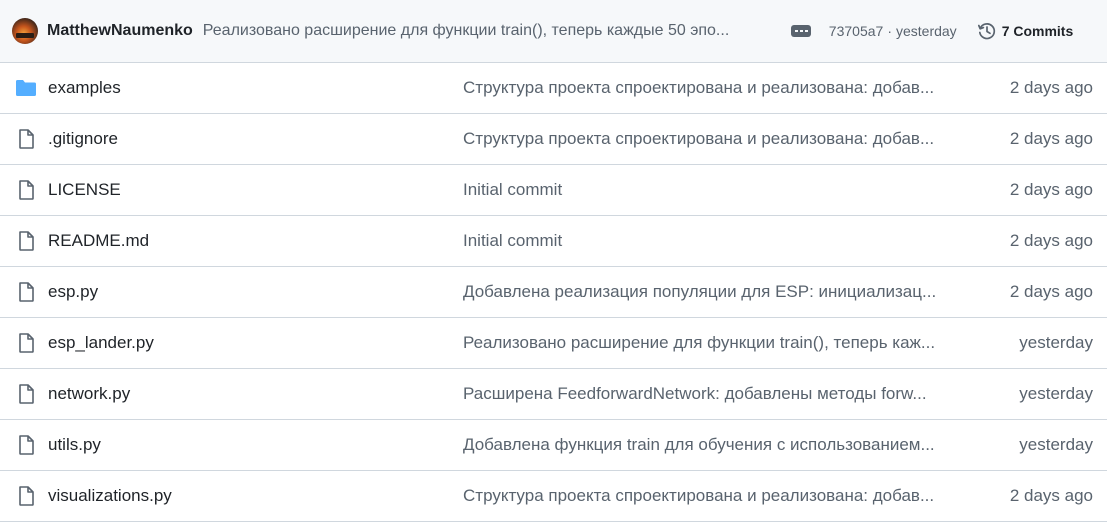 The image size is (1107, 523). I want to click on commits-count-label: 7 Commits, so click(1037, 31).